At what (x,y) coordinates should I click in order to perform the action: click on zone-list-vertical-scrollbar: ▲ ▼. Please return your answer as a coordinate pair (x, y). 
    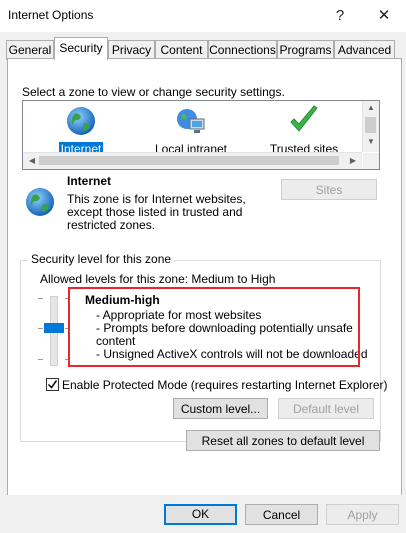
    Looking at the image, I should click on (370, 126).